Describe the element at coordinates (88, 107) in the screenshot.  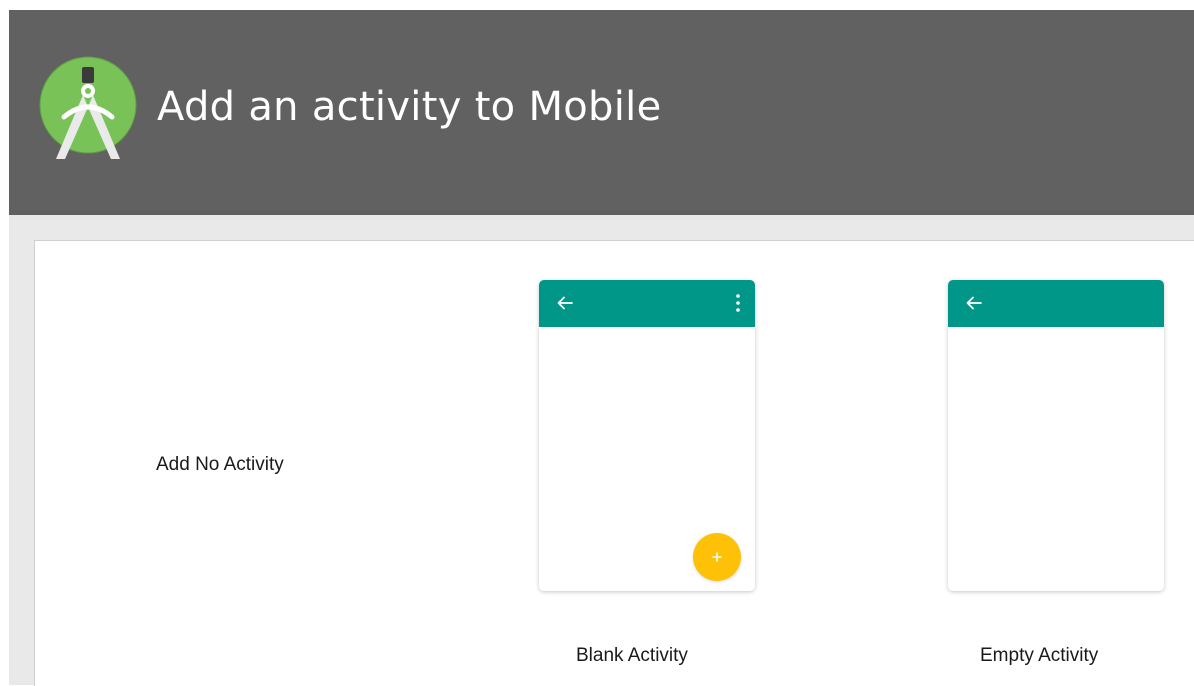
I see `android-studio-logo-icon` at that location.